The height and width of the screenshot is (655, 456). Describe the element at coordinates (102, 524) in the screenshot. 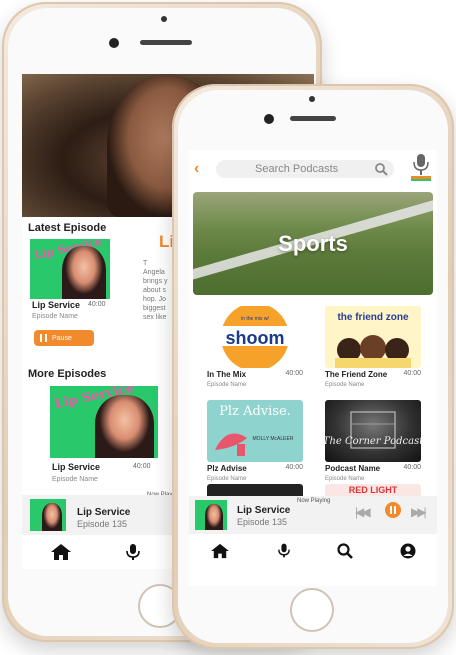

I see `mini-player-subtitle: Episode 135` at that location.